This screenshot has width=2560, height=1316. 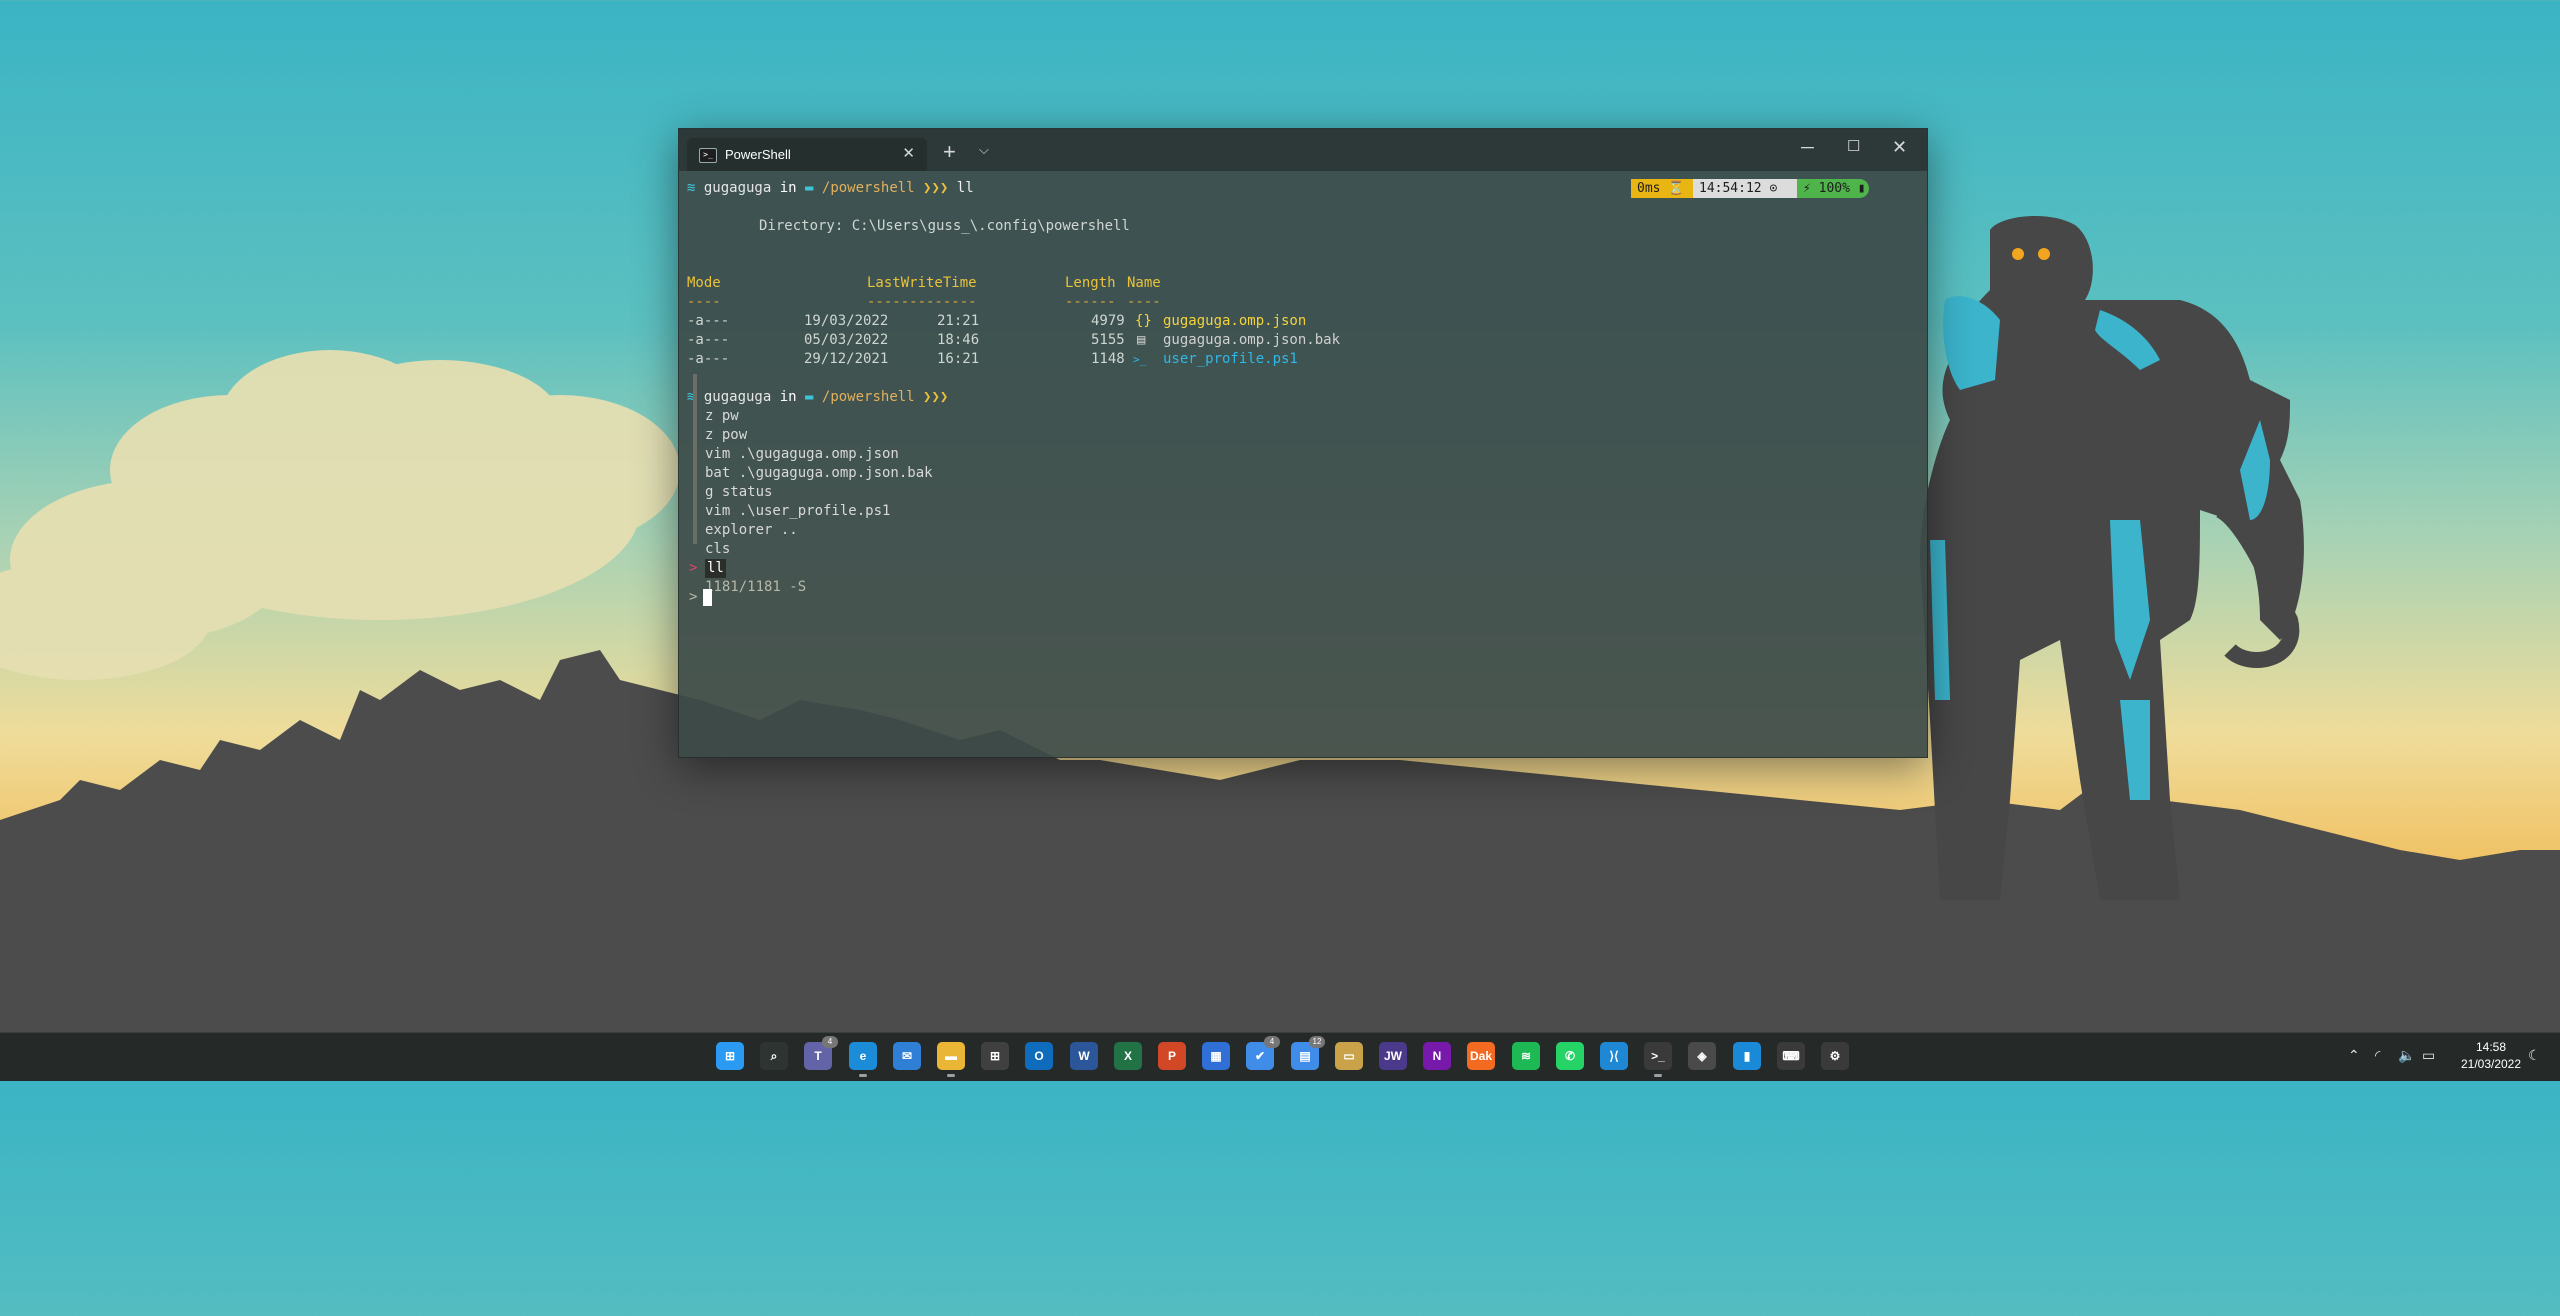 I want to click on battery-icon: ▭, so click(x=2428, y=1055).